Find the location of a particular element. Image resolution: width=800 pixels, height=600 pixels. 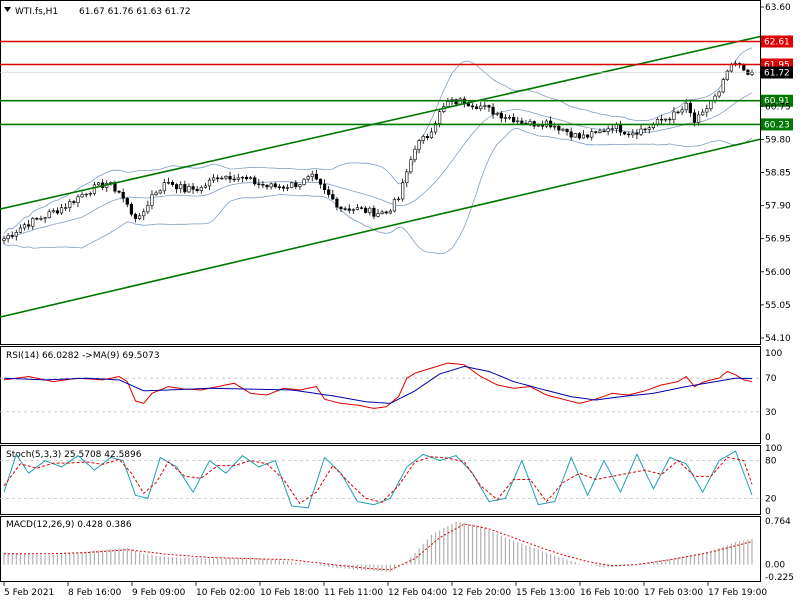

time-tick-label: 5 Feb 2021 is located at coordinates (29, 593).